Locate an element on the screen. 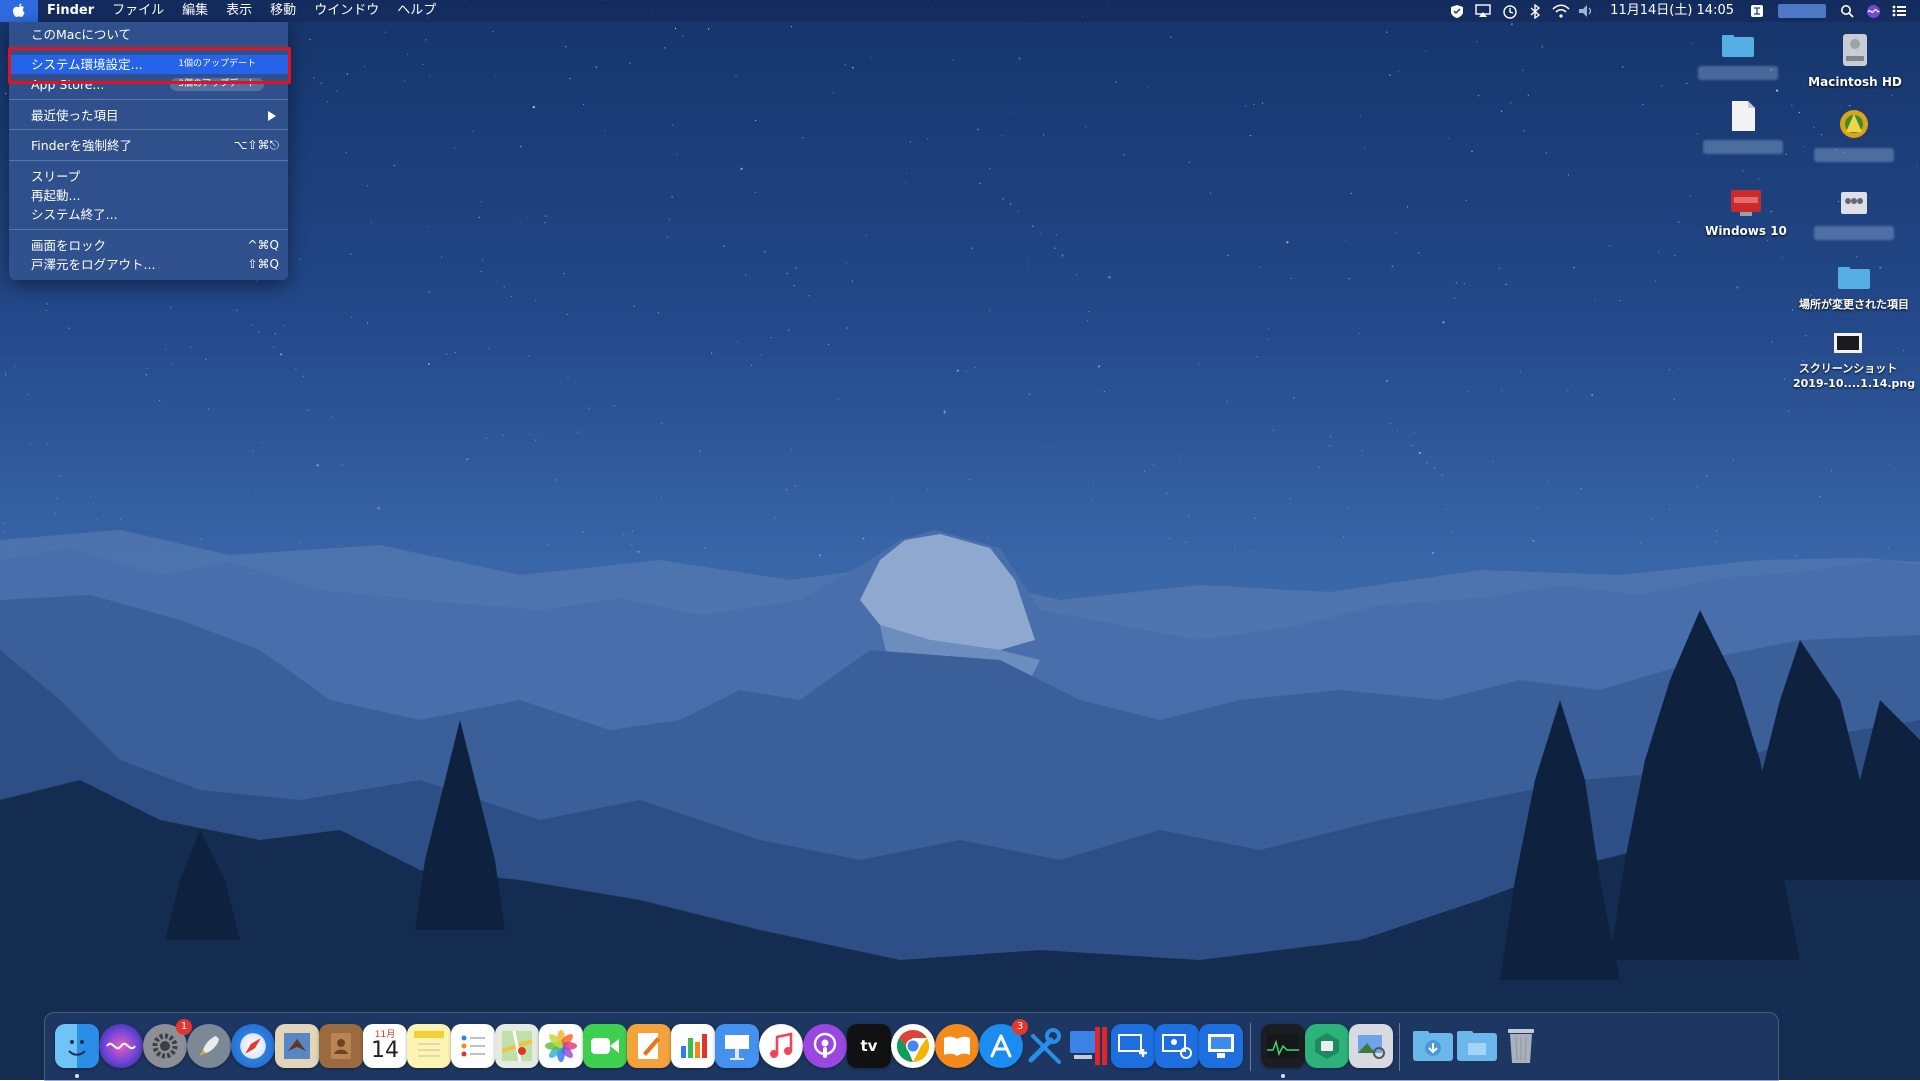  music-note-icon is located at coordinates (781, 1045).